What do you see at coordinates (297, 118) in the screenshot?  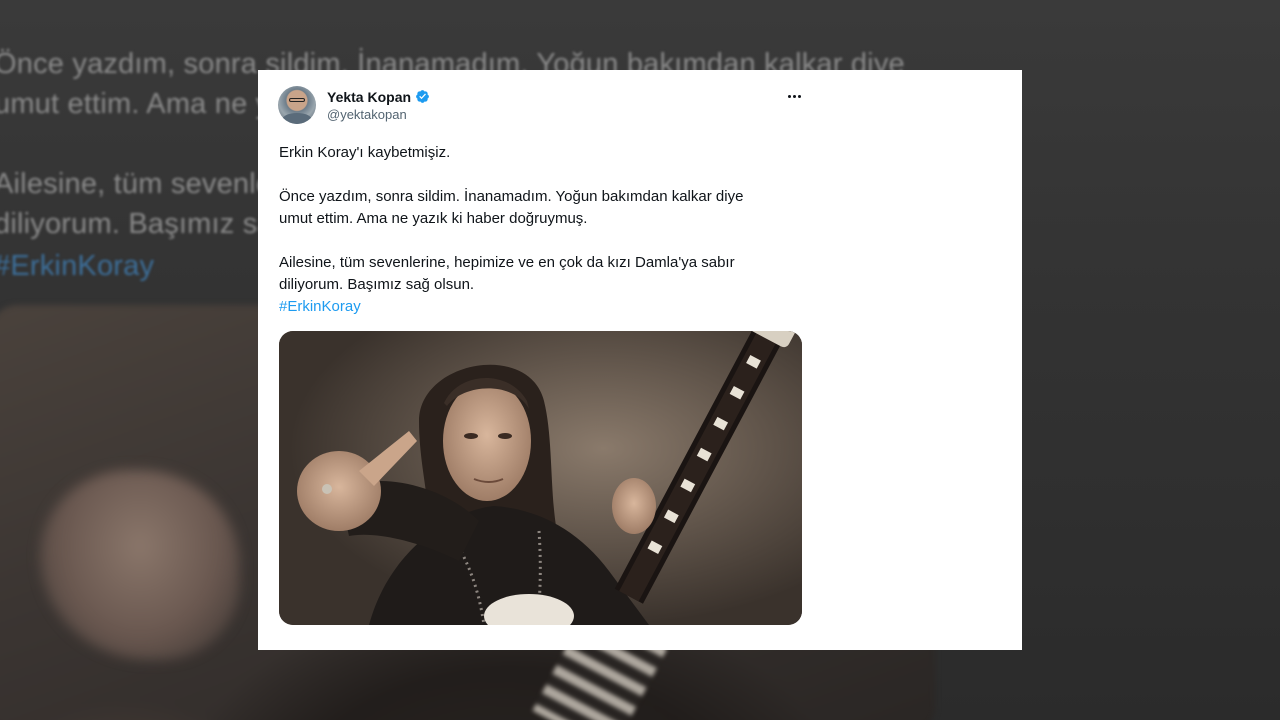 I see `avatar-shirt` at bounding box center [297, 118].